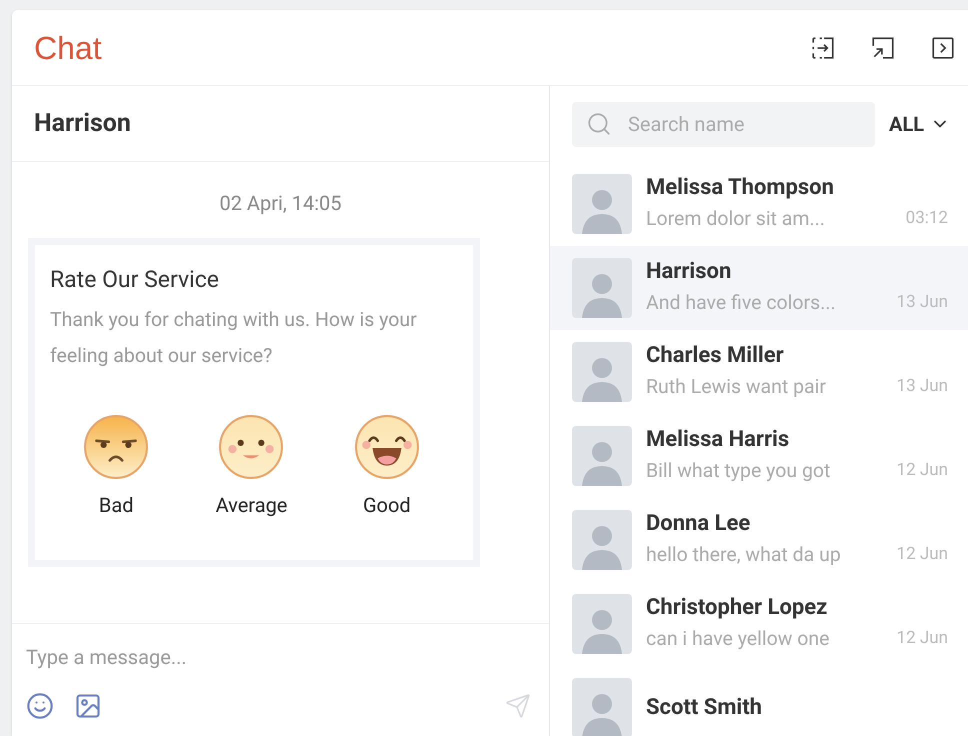  Describe the element at coordinates (718, 440) in the screenshot. I see `contact-name: Melissa Harris` at that location.